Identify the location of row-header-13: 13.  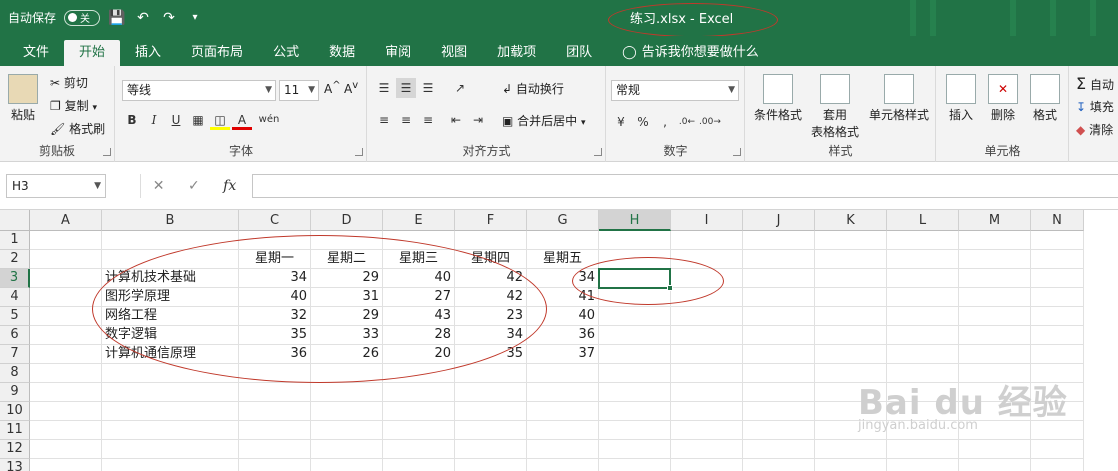
(15, 465).